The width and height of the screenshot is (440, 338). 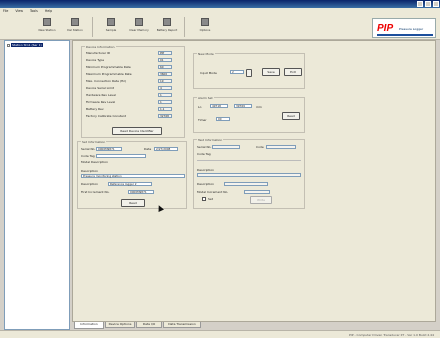 I want to click on close-button, so click(x=436, y=4).